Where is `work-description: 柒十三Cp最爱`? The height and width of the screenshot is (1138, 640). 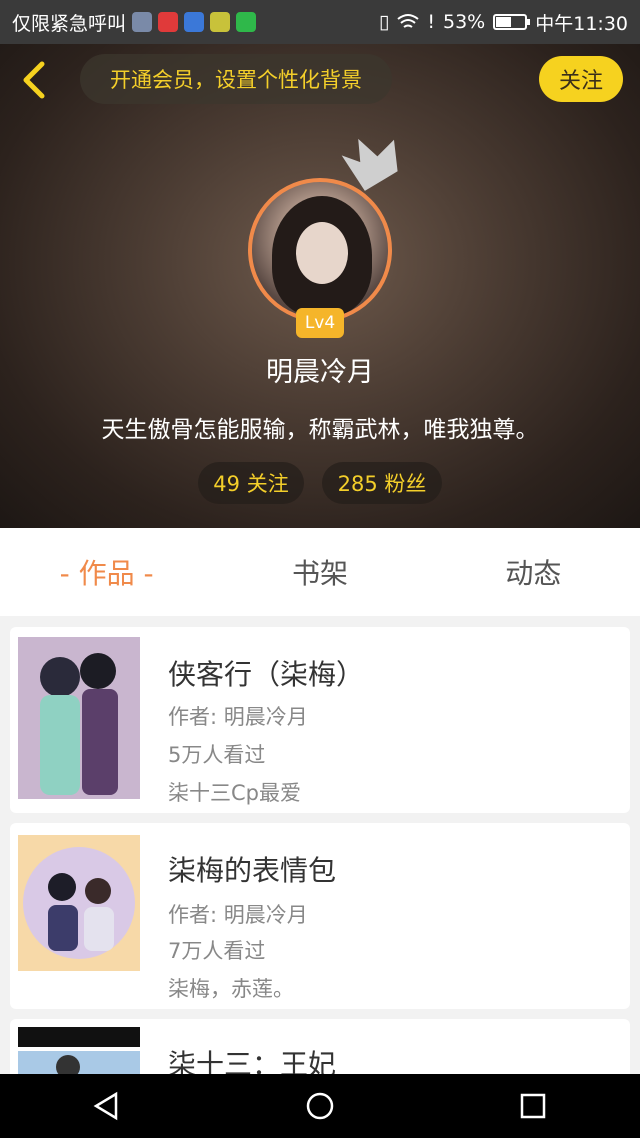 work-description: 柒十三Cp最爱 is located at coordinates (234, 793).